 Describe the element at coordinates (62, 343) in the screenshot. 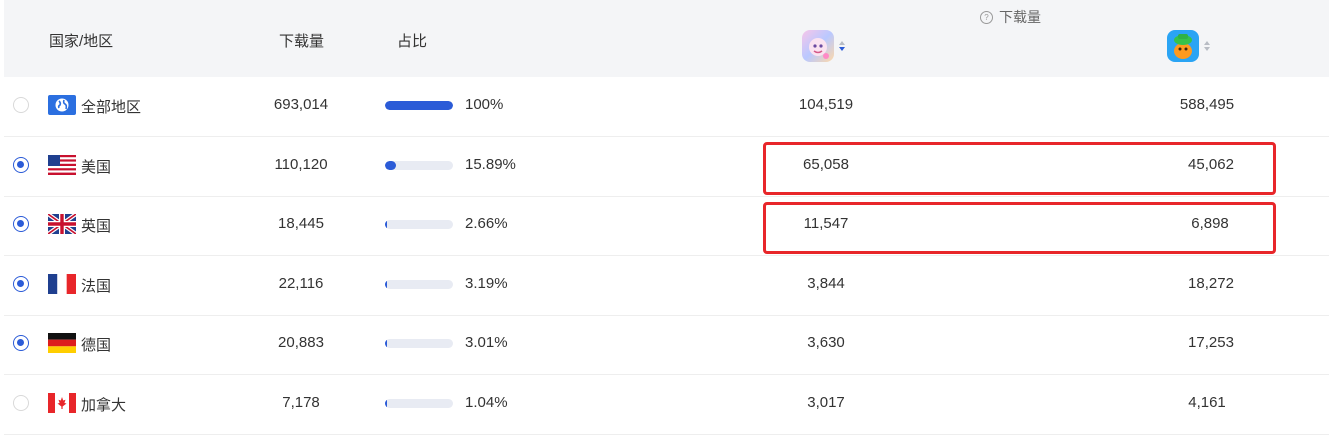

I see `de-flag-icon` at that location.